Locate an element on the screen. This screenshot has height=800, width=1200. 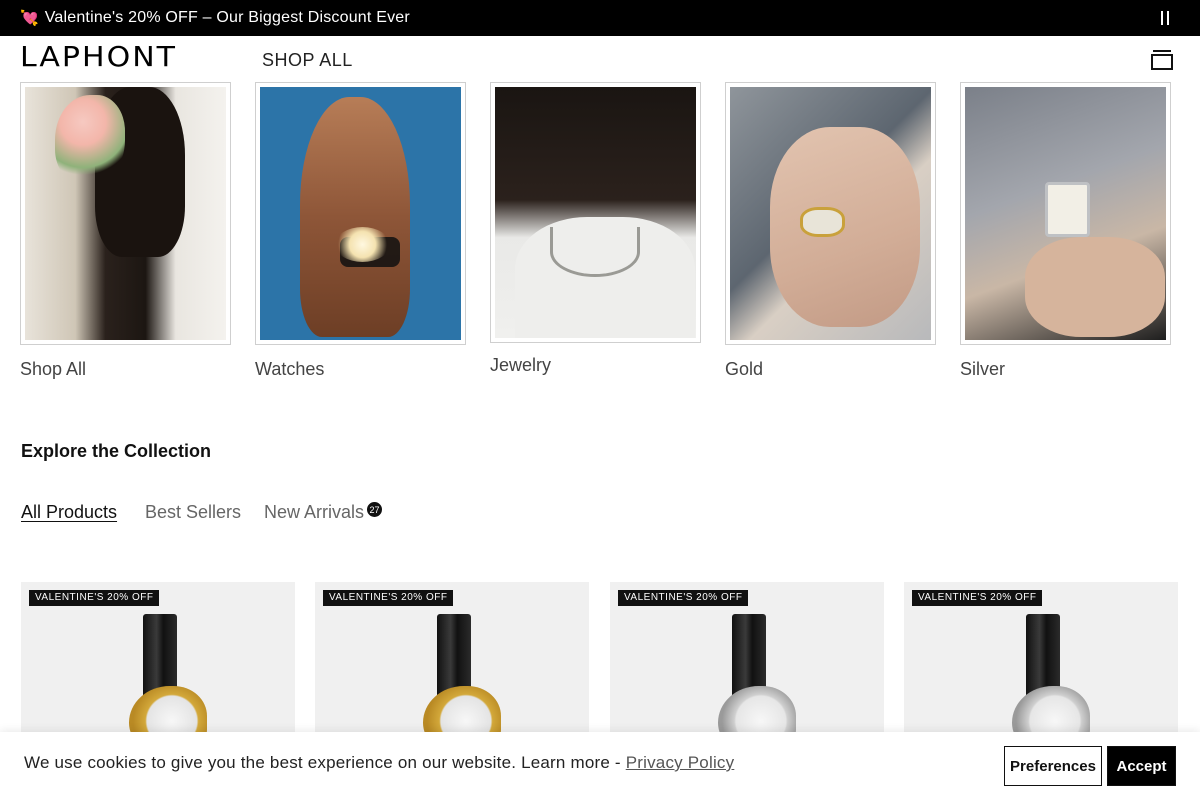
preferences-button: Preferences is located at coordinates (1053, 766).